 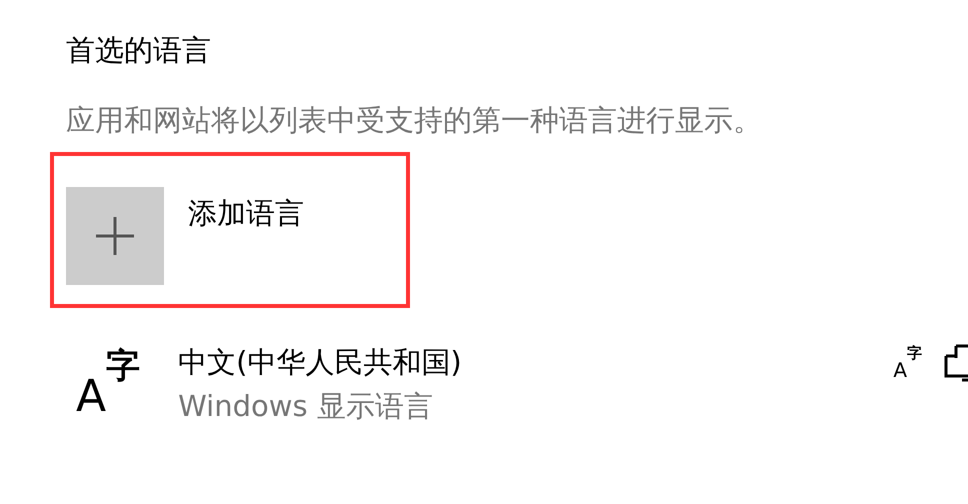 I want to click on section-description: 应用和网站将以列表中受支持的第一种语言进行显示。, so click(x=414, y=120).